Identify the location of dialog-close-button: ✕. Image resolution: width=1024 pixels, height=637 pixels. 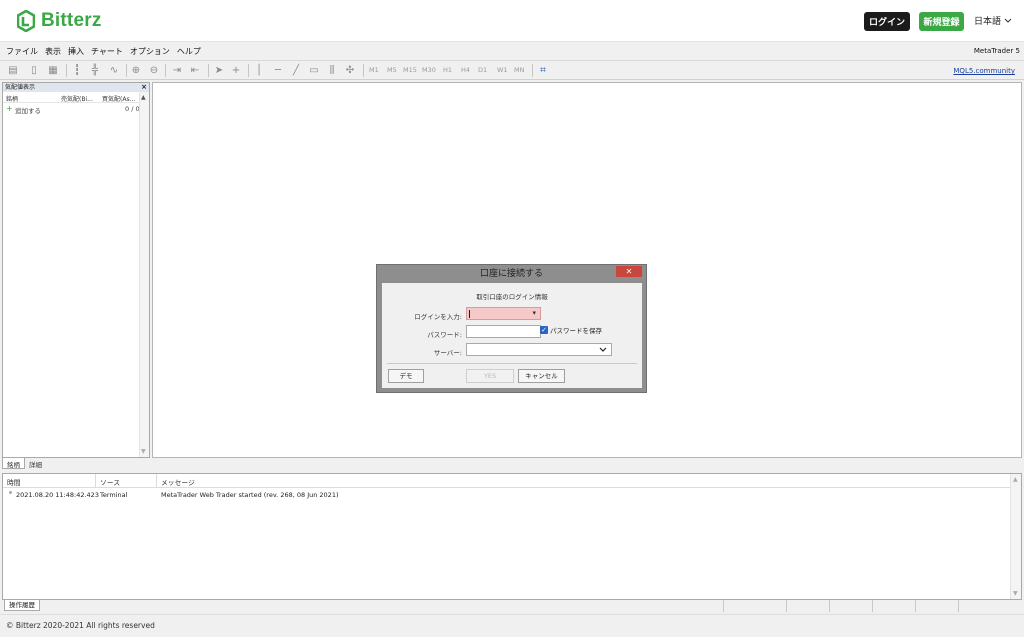
(629, 271).